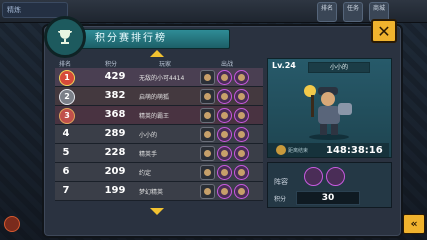 Image resolution: width=427 pixels, height=240 pixels. What do you see at coordinates (115, 171) in the screenshot?
I see `row-score: 209` at bounding box center [115, 171].